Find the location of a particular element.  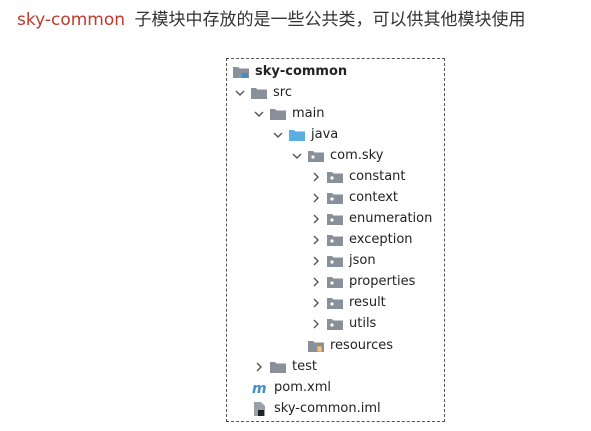

tree-item-utils: utils is located at coordinates (342, 323).